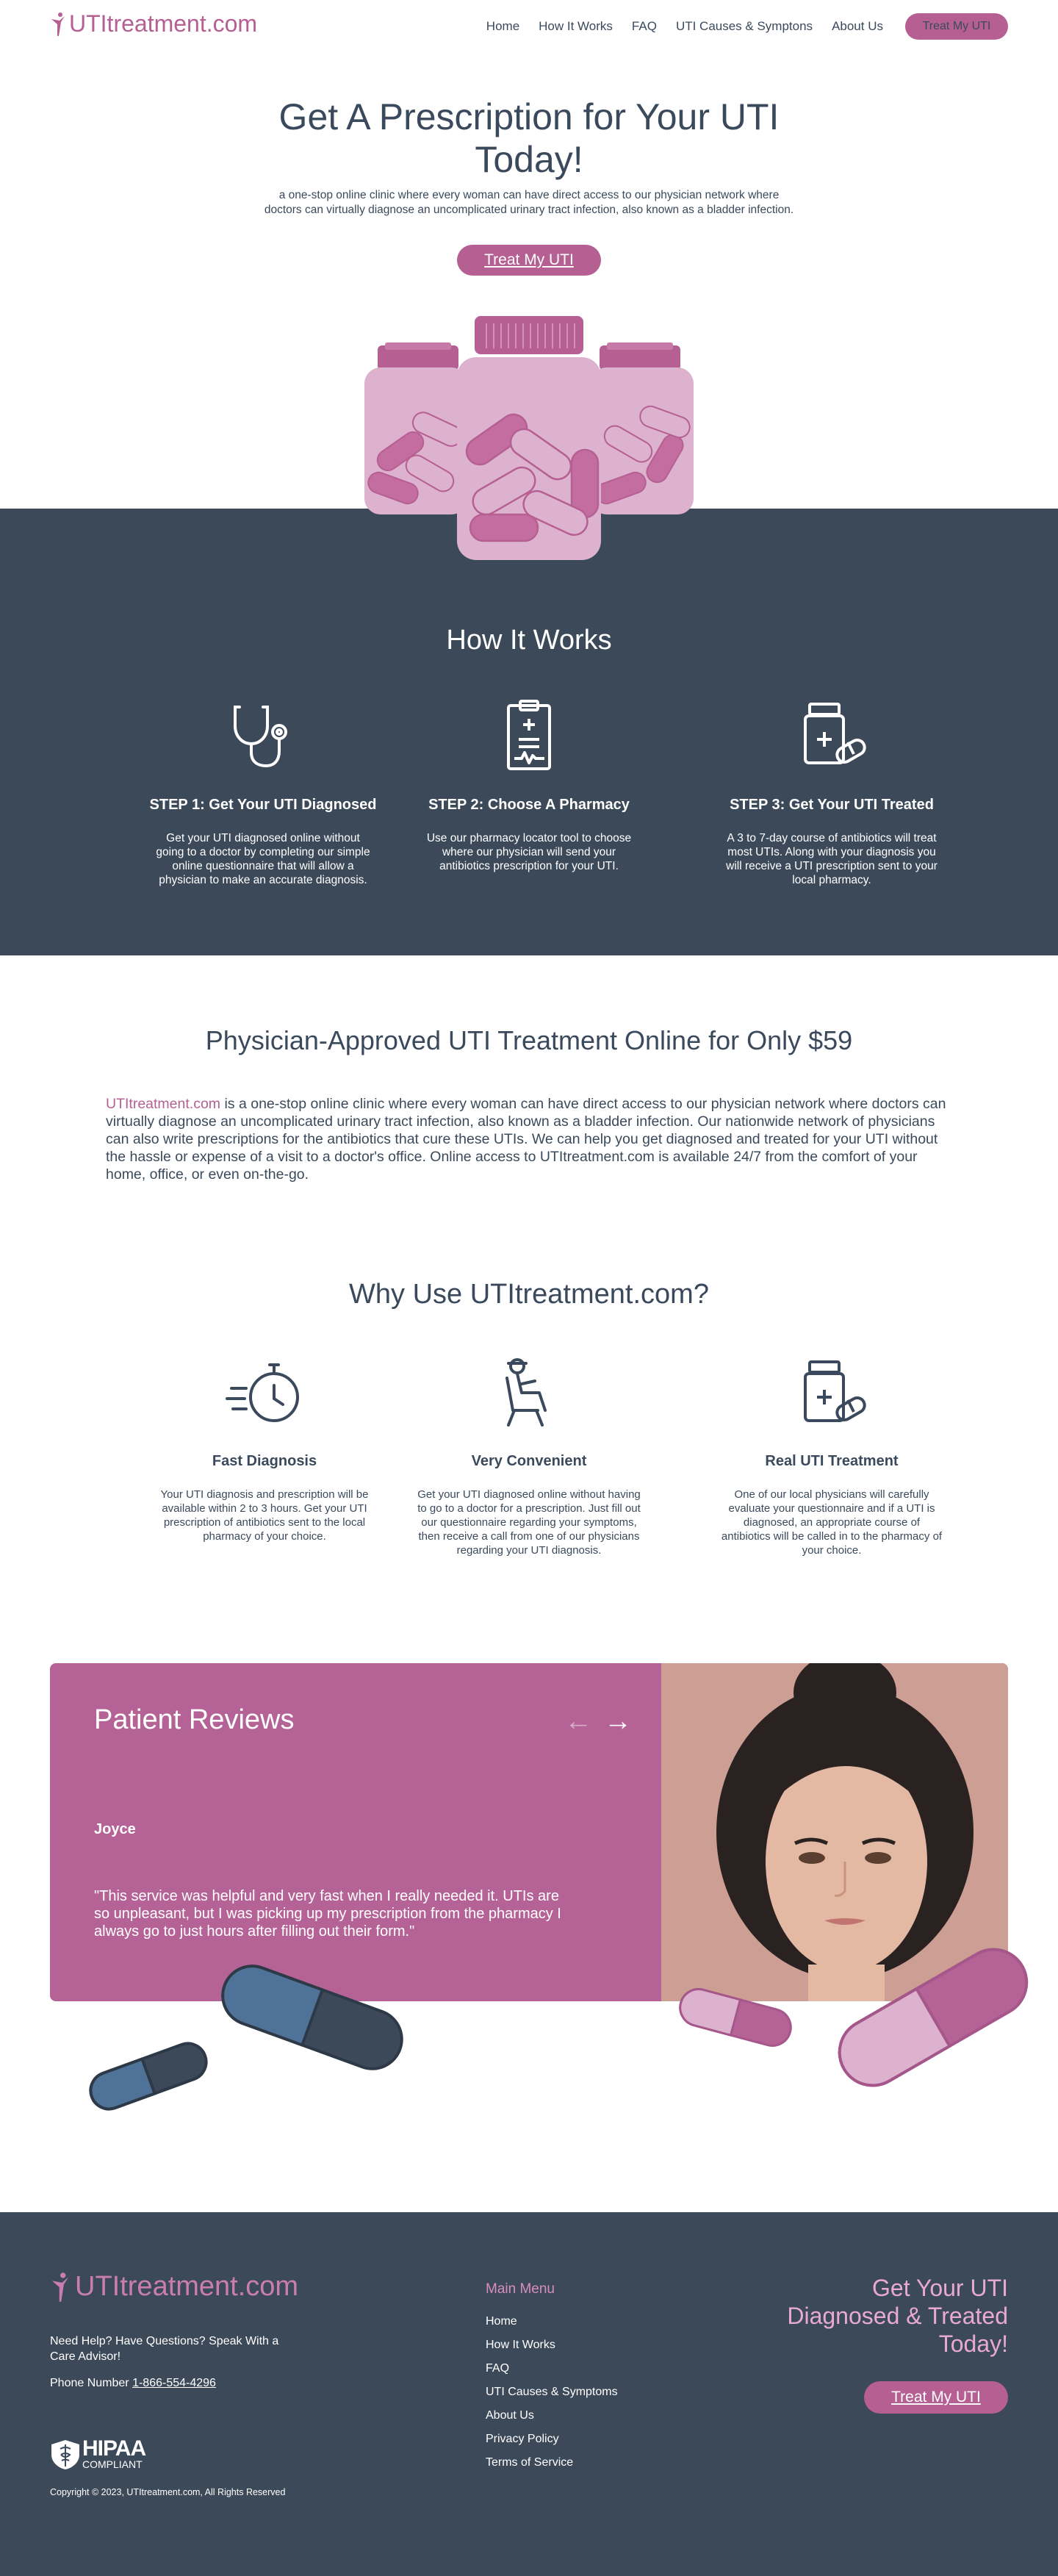 Image resolution: width=1058 pixels, height=2576 pixels. What do you see at coordinates (262, 1392) in the screenshot?
I see `fast-timer-icon` at bounding box center [262, 1392].